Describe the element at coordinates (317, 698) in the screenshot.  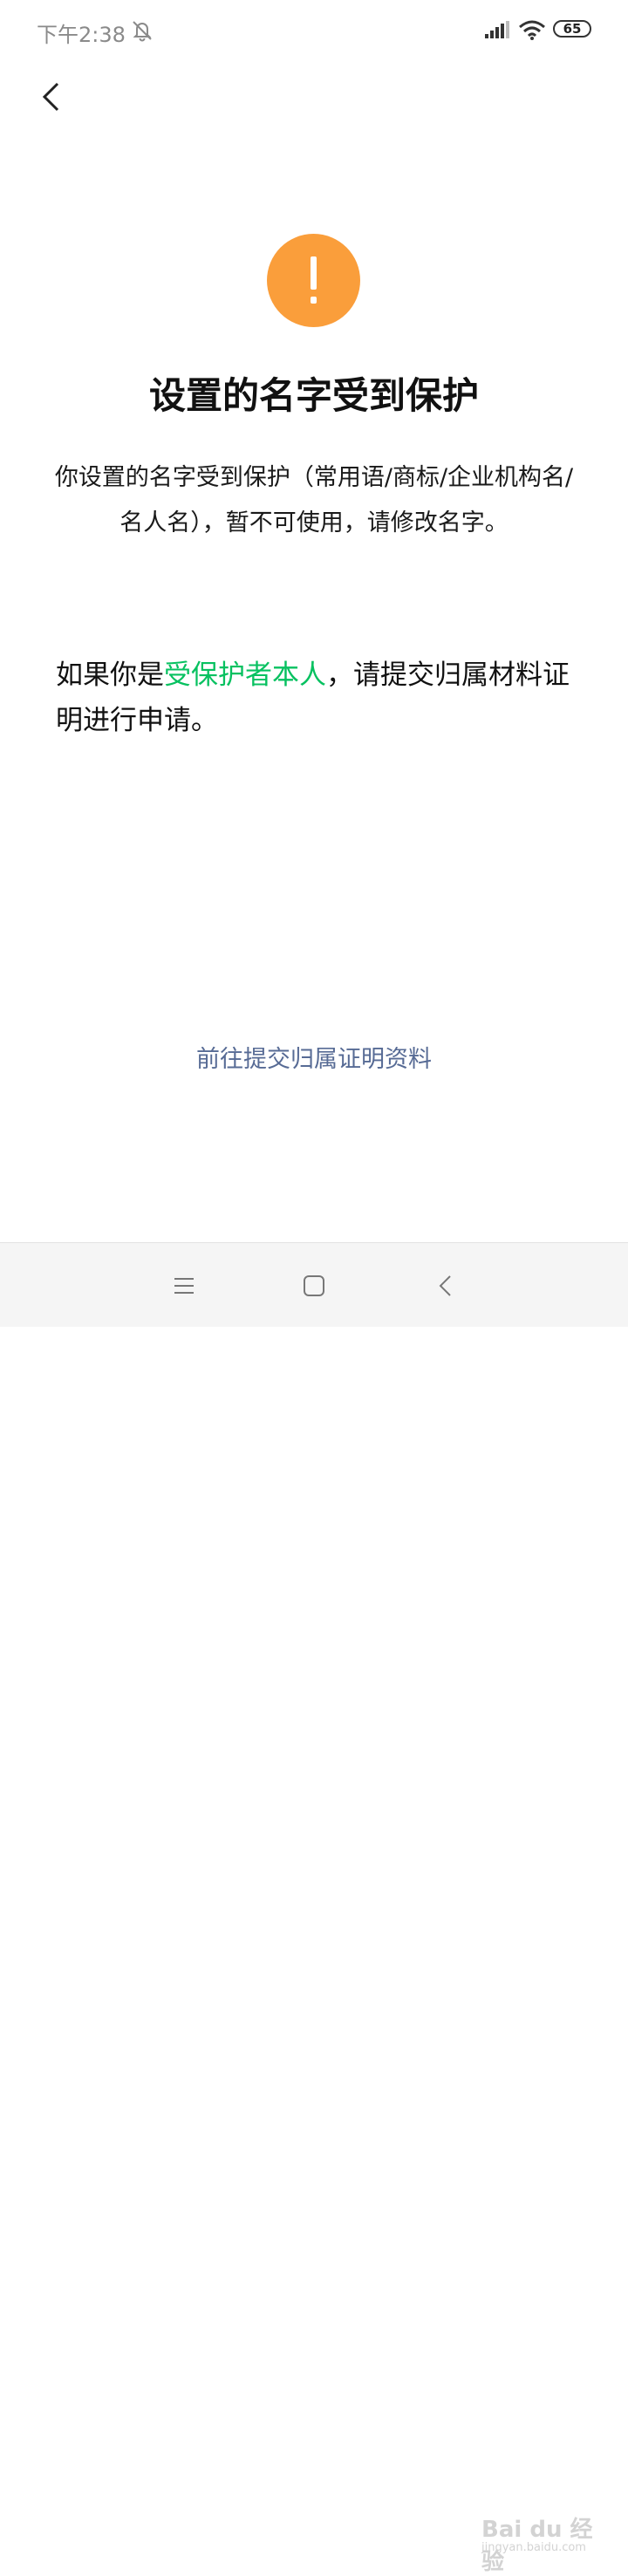
I see `info-text: 如果你是受保护者本人，请提交归属材料证明进行申请。` at that location.